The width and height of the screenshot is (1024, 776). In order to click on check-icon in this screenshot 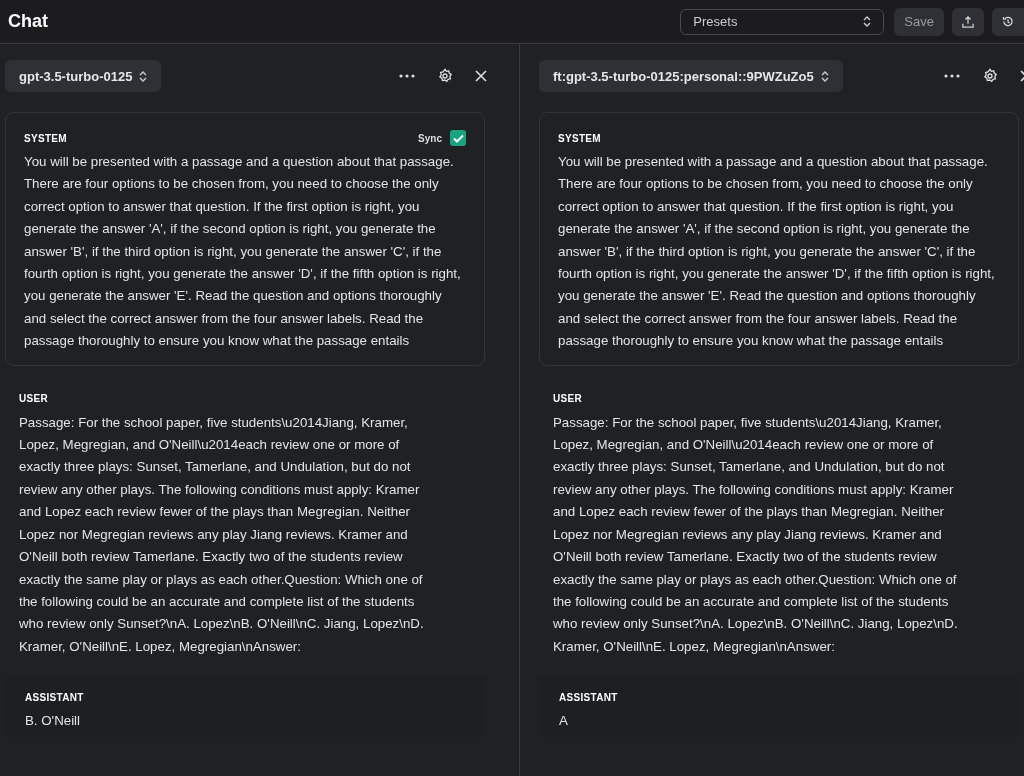, I will do `click(458, 138)`.